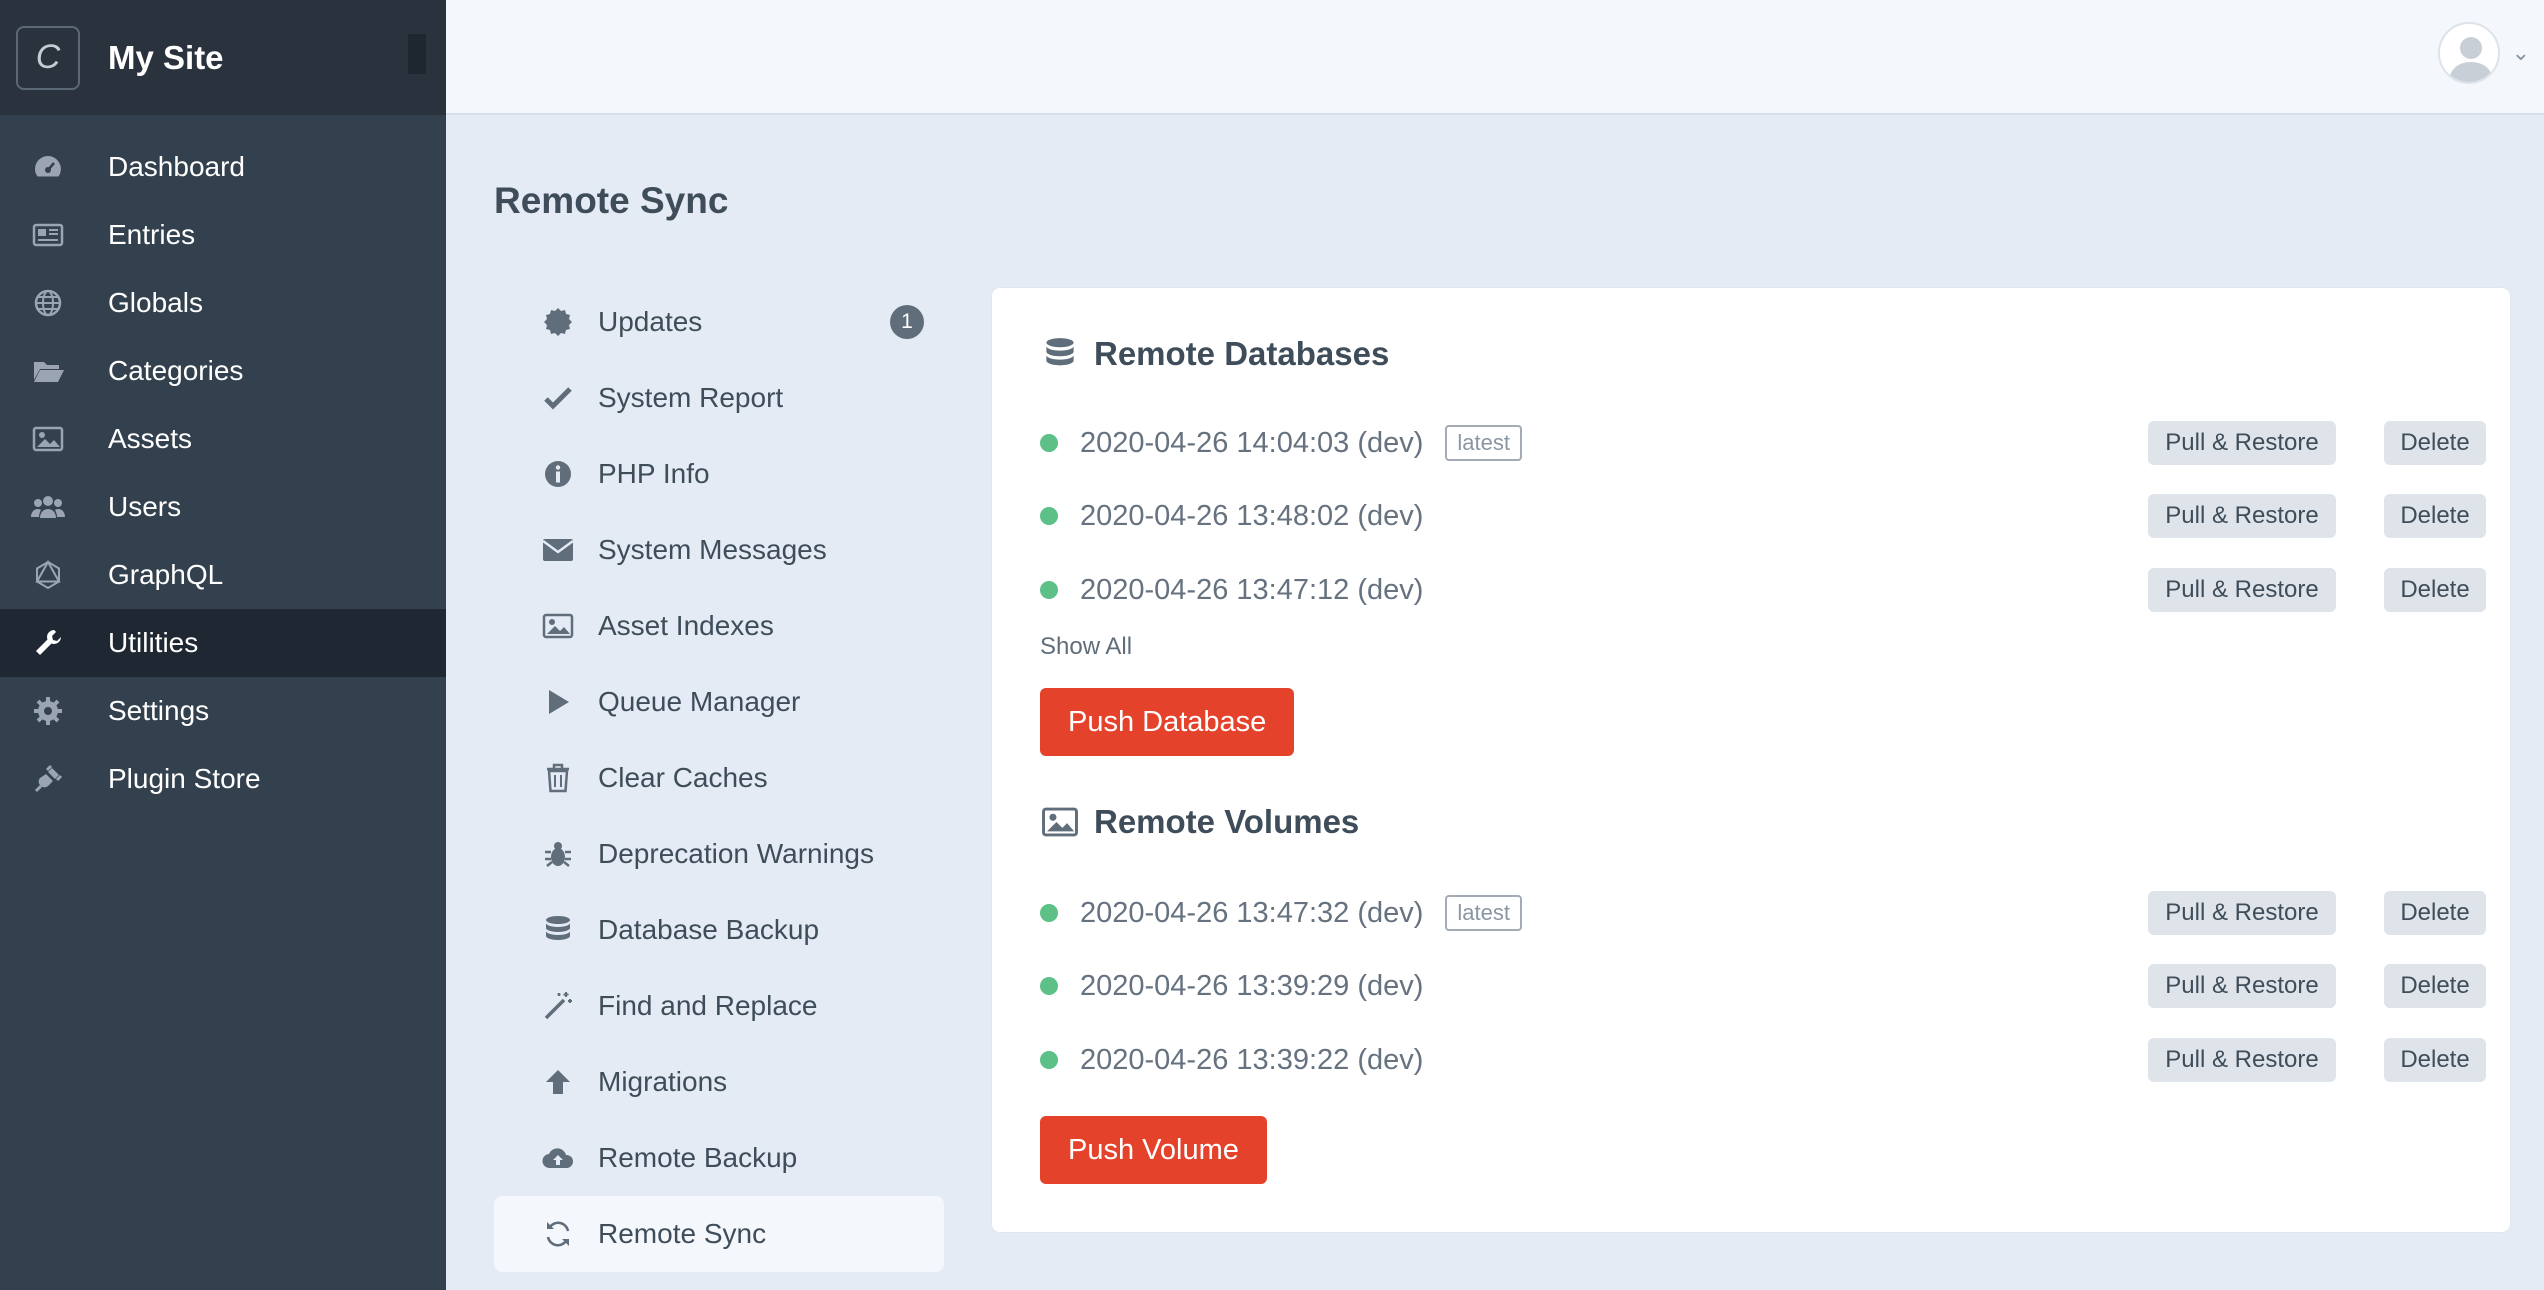 Image resolution: width=2544 pixels, height=1290 pixels. Describe the element at coordinates (48, 711) in the screenshot. I see `gear-icon` at that location.